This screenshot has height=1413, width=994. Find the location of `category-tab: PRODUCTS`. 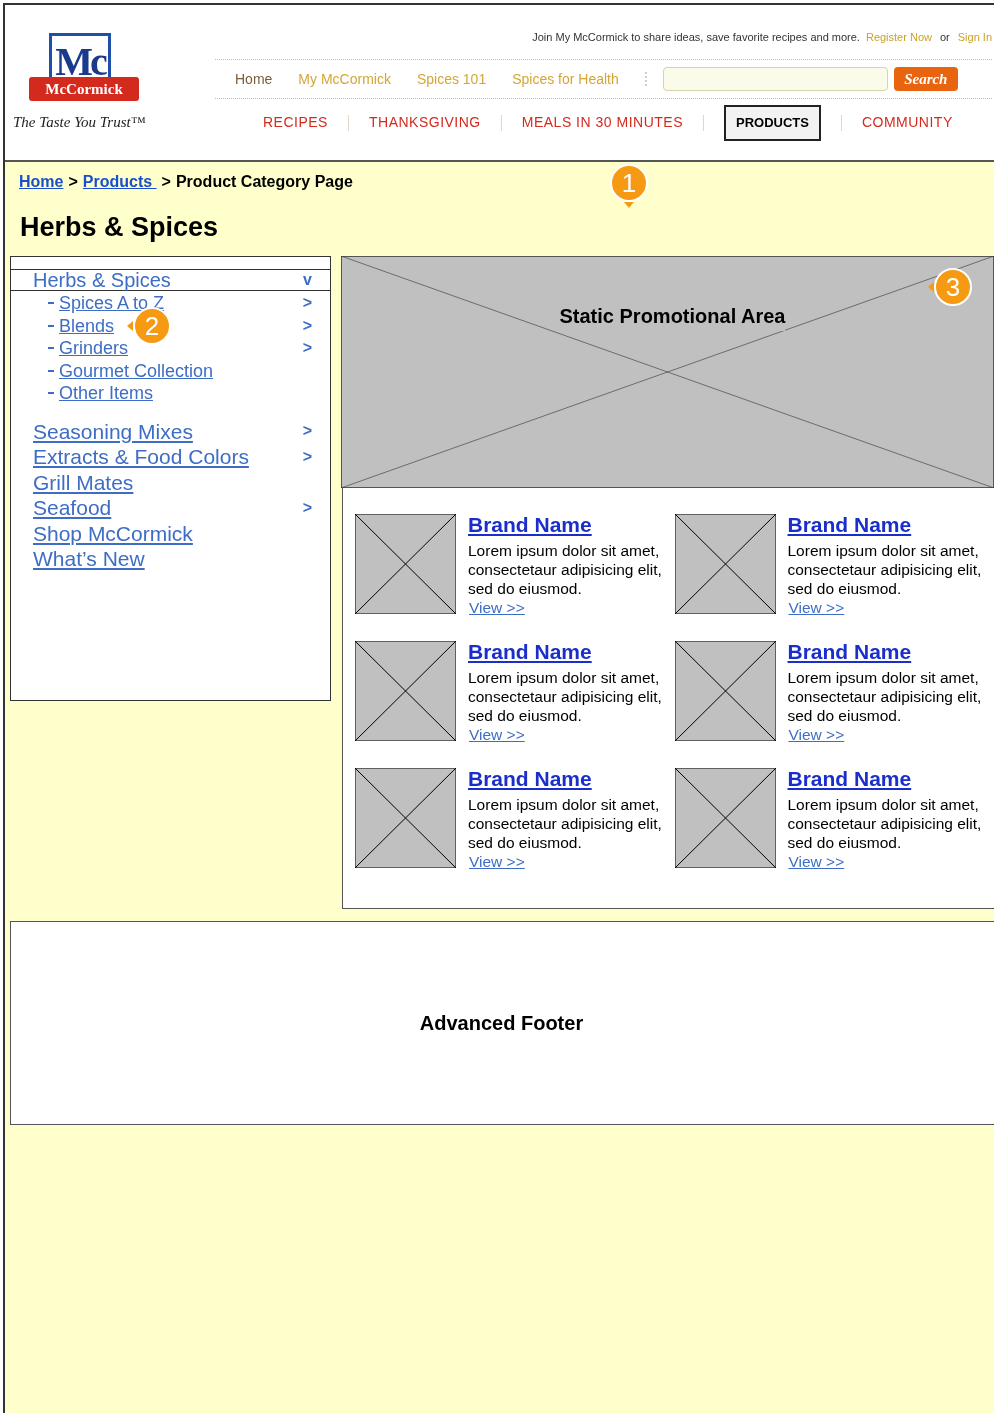

category-tab: PRODUCTS is located at coordinates (772, 123).